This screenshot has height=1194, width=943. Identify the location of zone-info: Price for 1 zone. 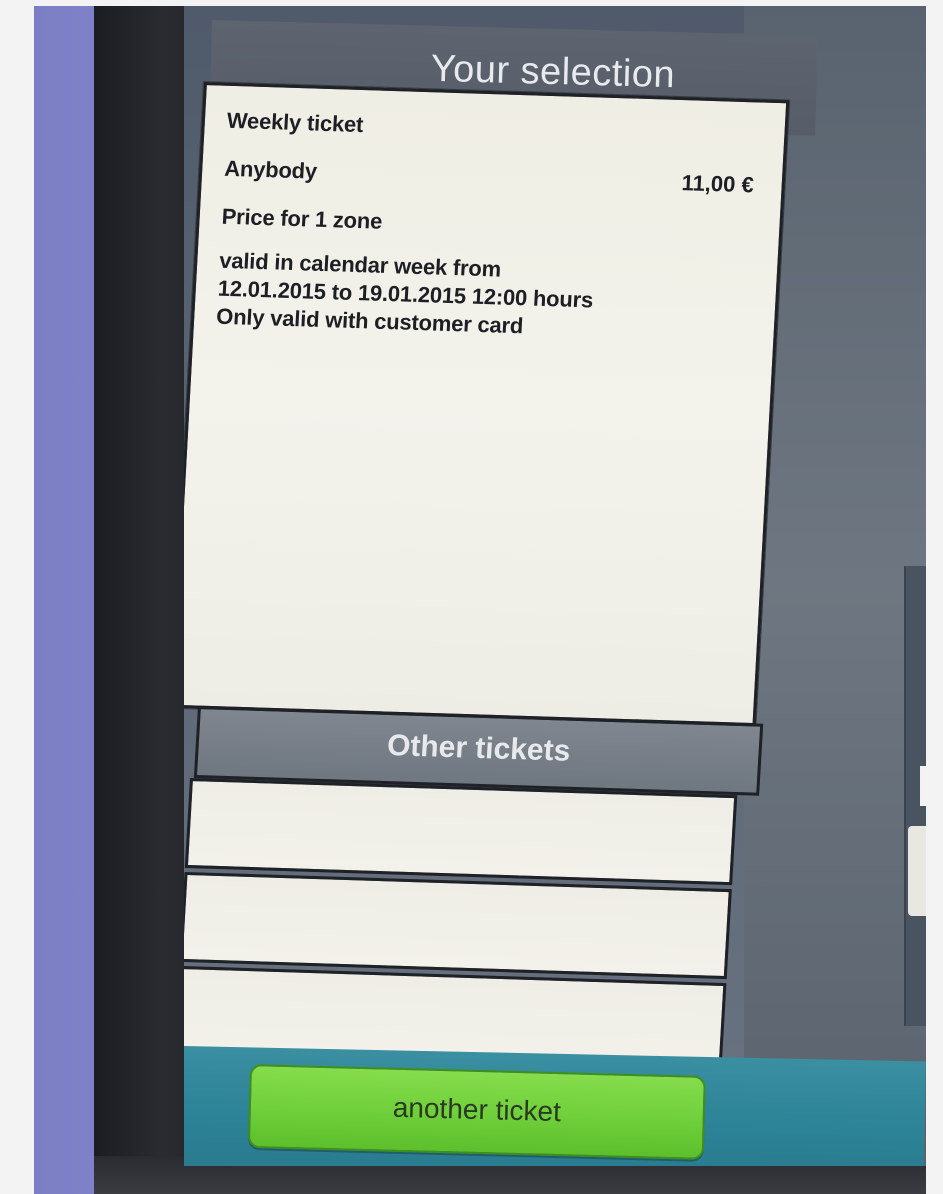
(302, 218).